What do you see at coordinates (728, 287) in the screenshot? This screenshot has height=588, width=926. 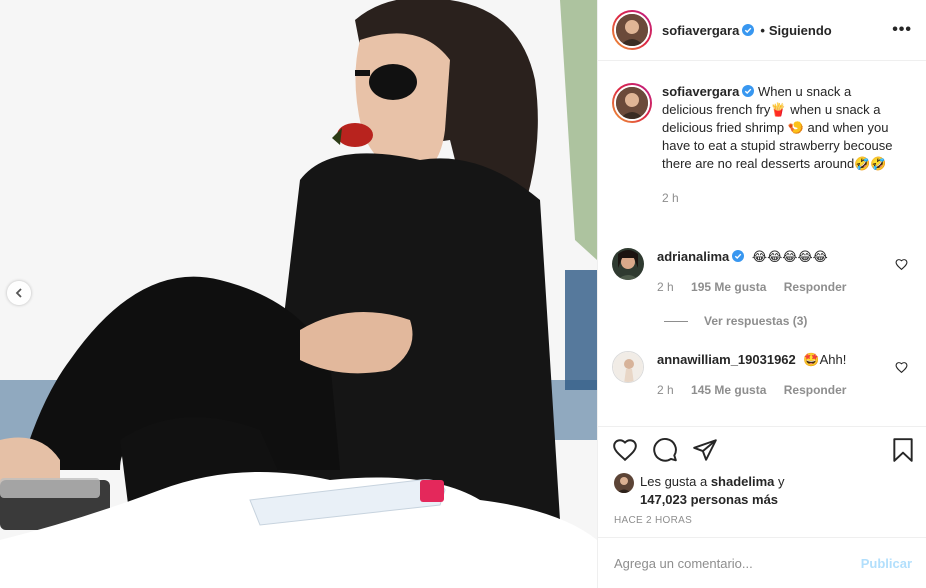 I see `comment-likes: 195 Me gusta` at bounding box center [728, 287].